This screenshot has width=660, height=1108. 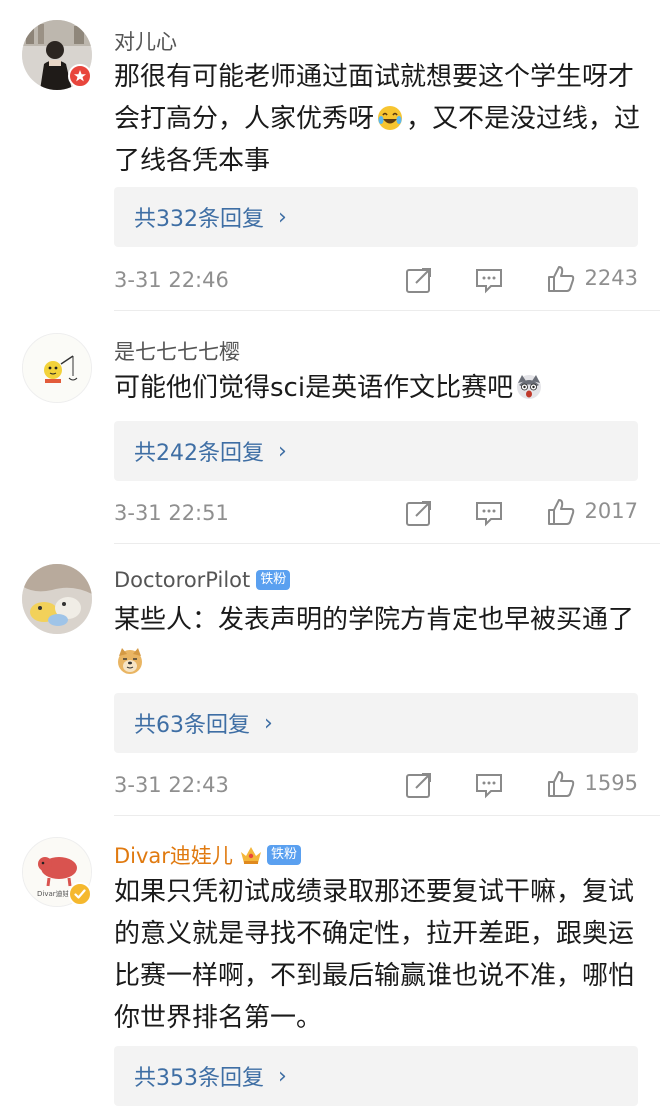 What do you see at coordinates (251, 855) in the screenshot?
I see `vip-crown-icon` at bounding box center [251, 855].